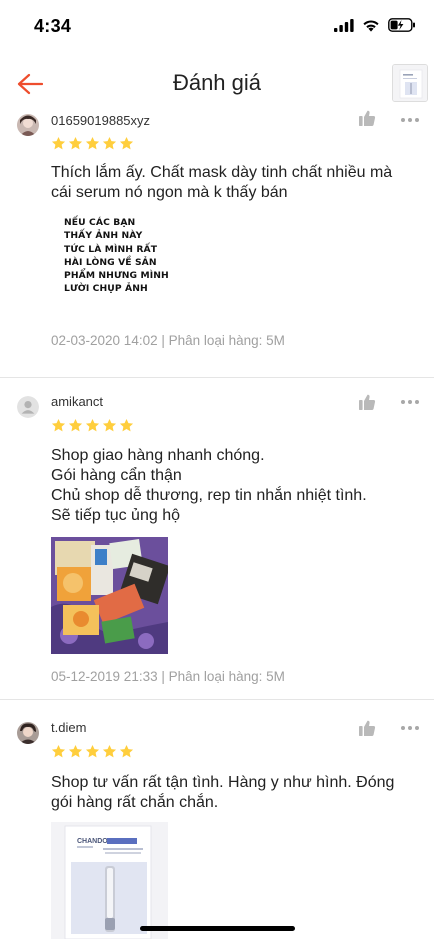  I want to click on image-text-line: HÀI LÒNG VỀ SẢN, so click(110, 262).